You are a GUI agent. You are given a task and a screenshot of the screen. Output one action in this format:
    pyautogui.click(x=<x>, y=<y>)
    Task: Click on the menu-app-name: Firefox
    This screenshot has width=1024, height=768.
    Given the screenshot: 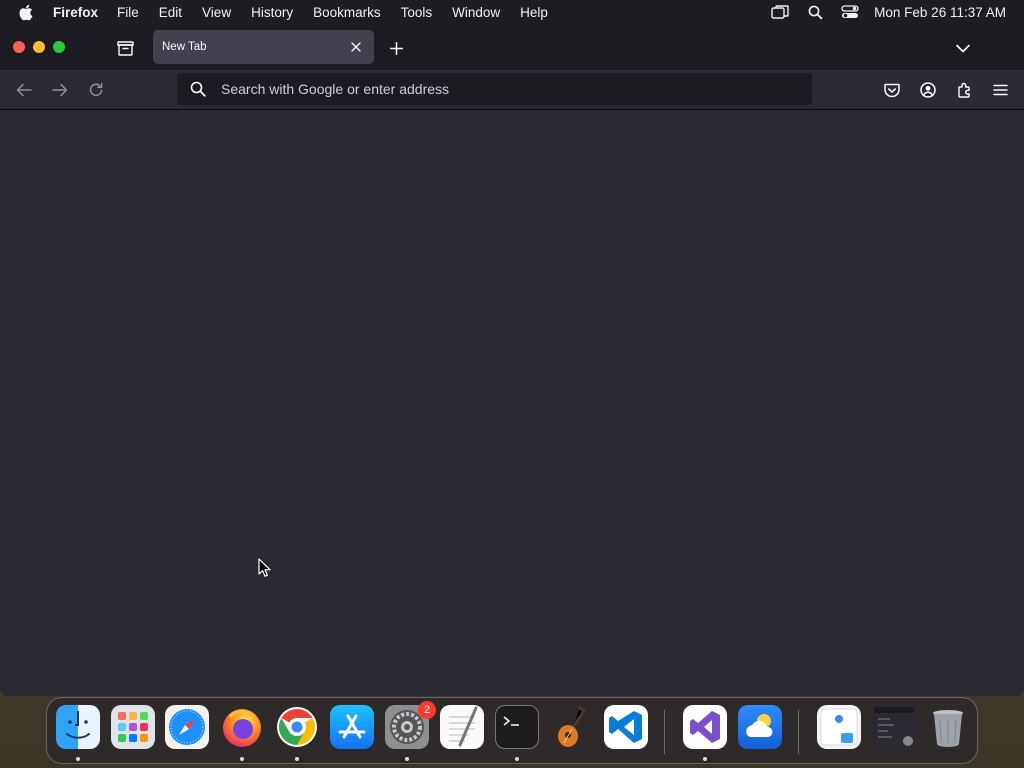 What is the action you would take?
    pyautogui.click(x=75, y=12)
    